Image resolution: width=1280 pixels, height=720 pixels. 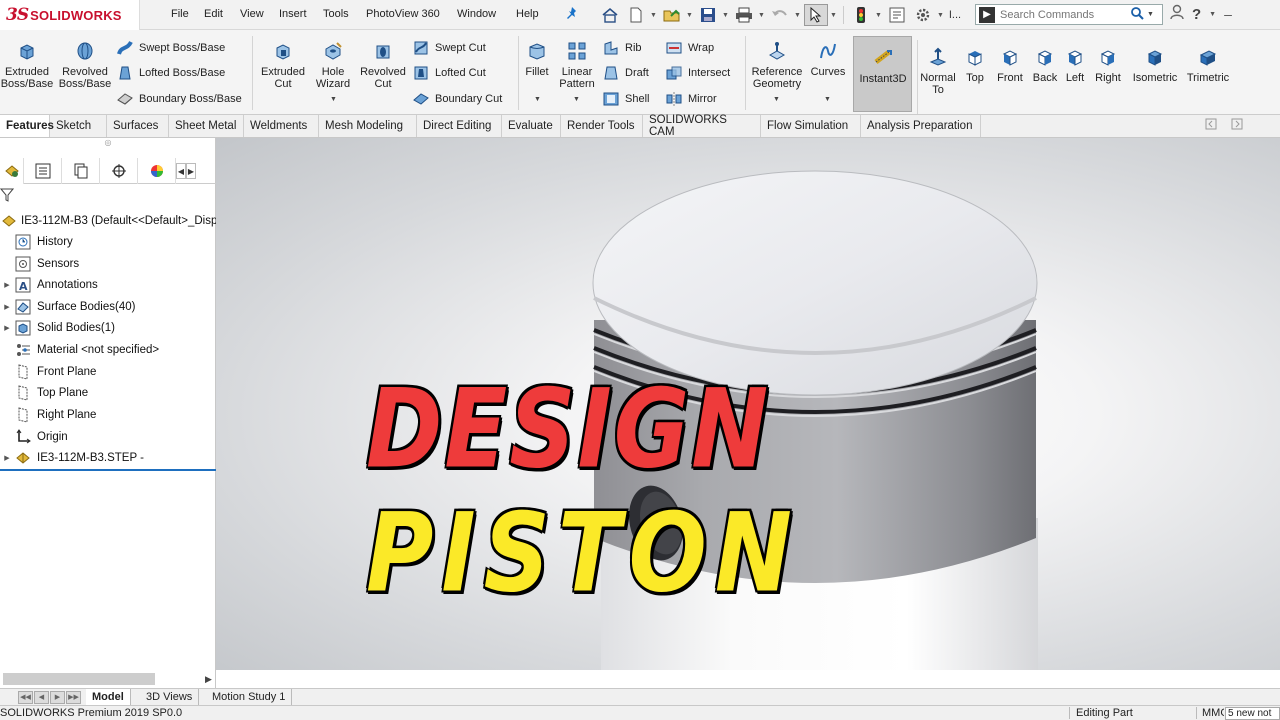 I want to click on command-search-box: ▶ ▼, so click(x=1069, y=14).